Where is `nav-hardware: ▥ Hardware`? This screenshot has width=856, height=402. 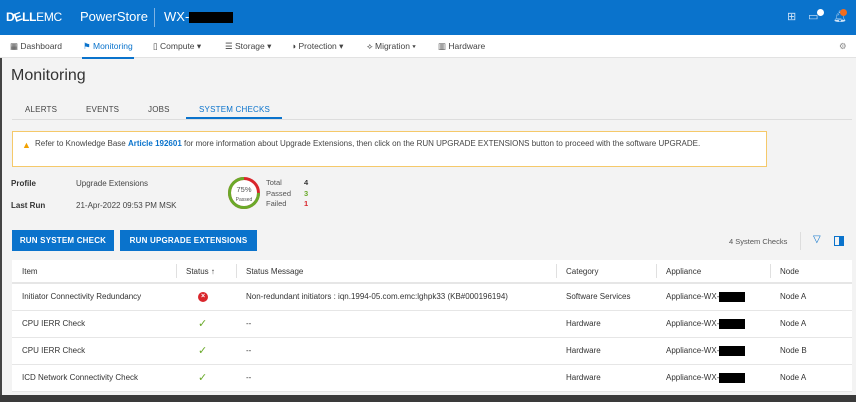
nav-hardware: ▥ Hardware is located at coordinates (461, 46).